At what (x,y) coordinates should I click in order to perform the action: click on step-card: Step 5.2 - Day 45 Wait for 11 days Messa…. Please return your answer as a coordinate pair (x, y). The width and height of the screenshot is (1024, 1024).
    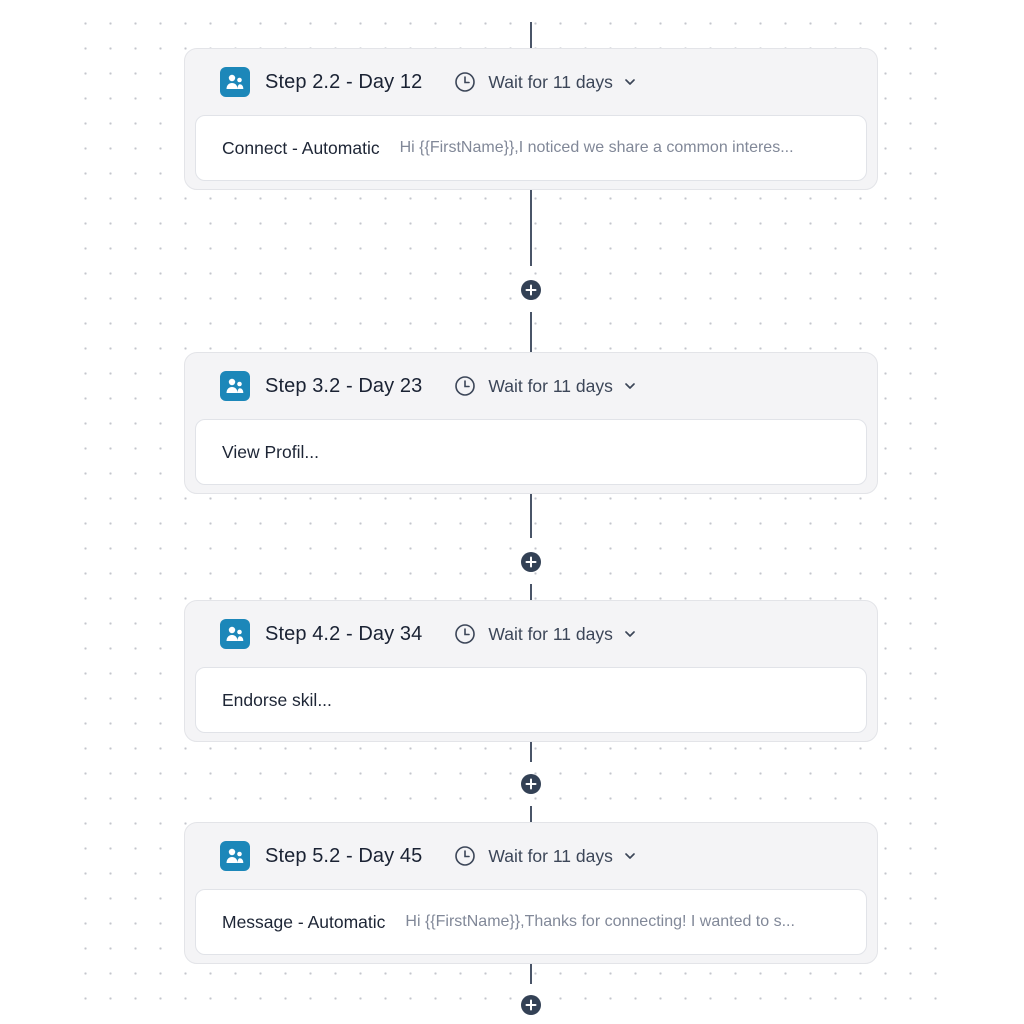
    Looking at the image, I should click on (531, 893).